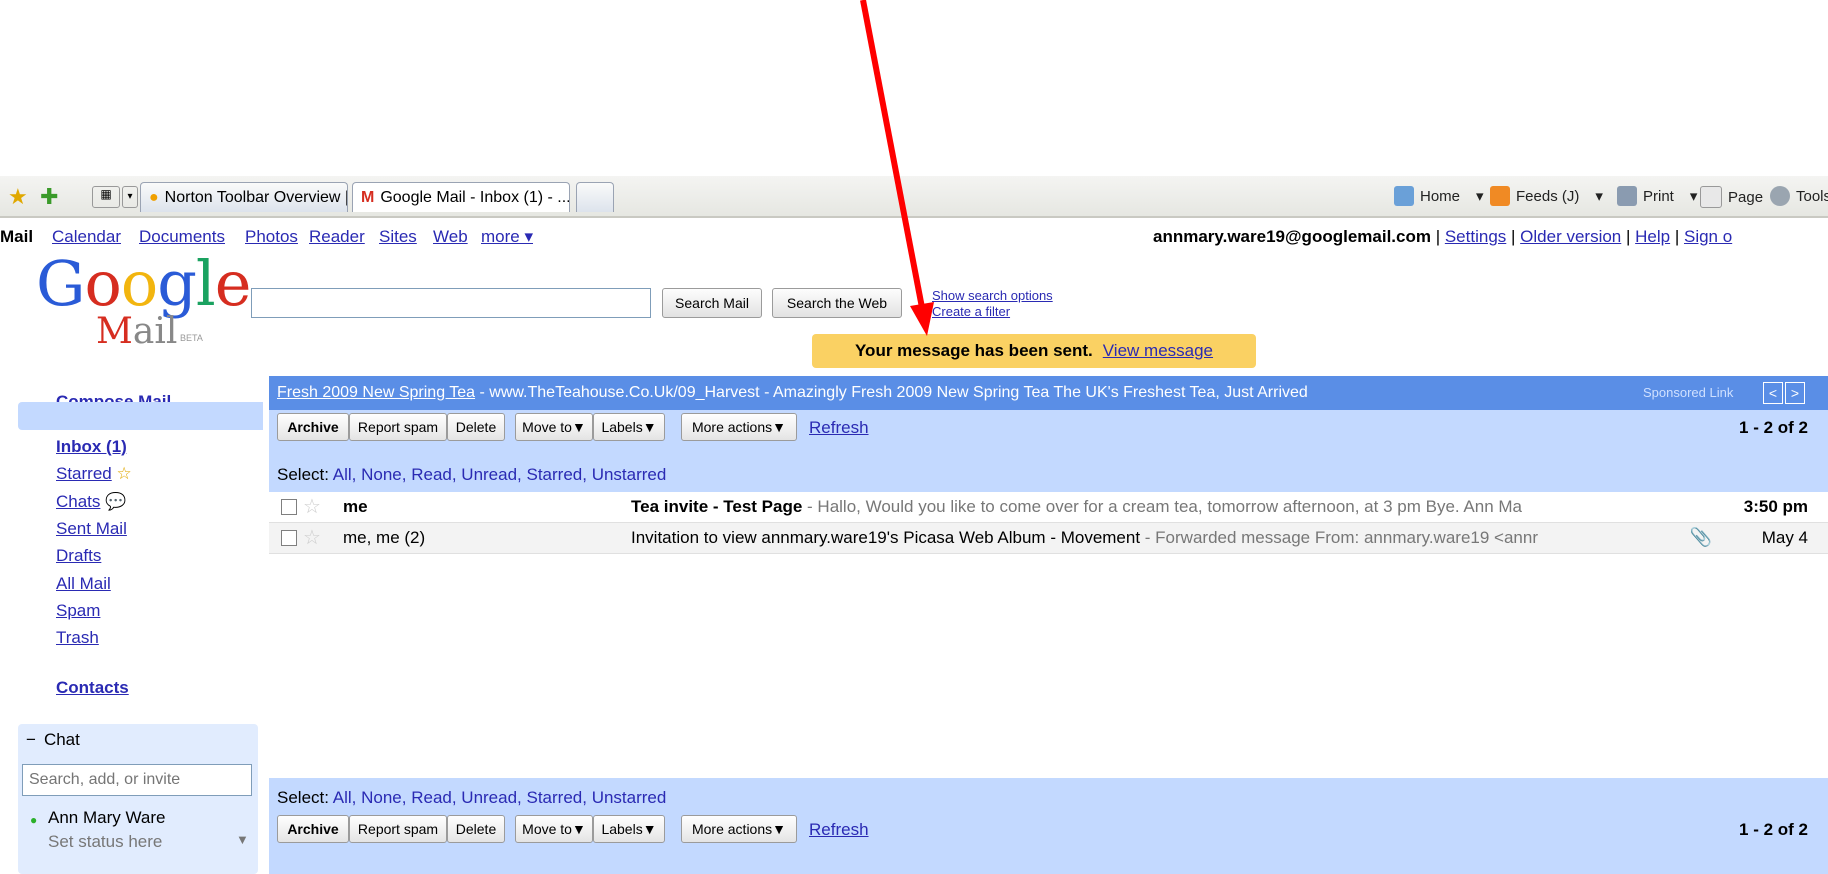  What do you see at coordinates (461, 197) in the screenshot?
I see `tab-gmail: M Google Mail - Inbox (1) - ... ✕` at bounding box center [461, 197].